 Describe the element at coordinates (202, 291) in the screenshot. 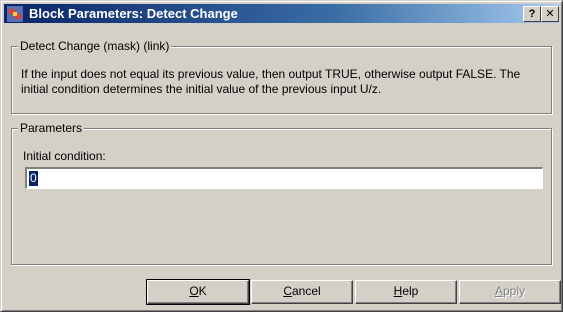

I see `ok-button-label: K` at that location.